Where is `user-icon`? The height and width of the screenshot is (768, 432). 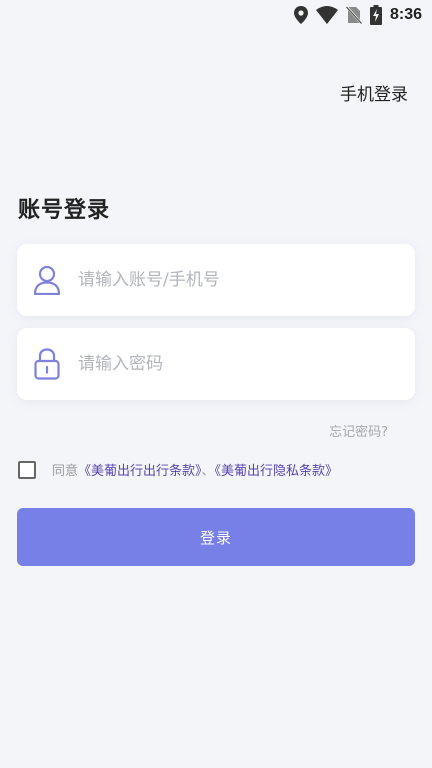
user-icon is located at coordinates (47, 280).